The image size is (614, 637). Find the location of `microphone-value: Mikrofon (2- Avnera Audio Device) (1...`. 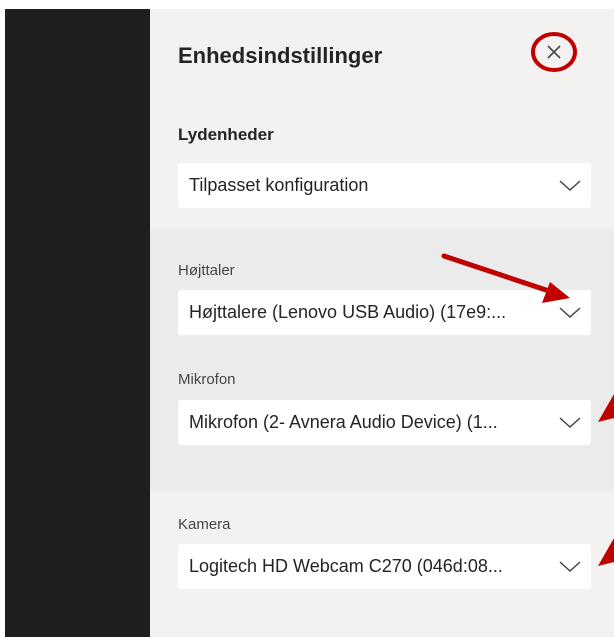

microphone-value: Mikrofon (2- Avnera Audio Device) (1... is located at coordinates (343, 422).